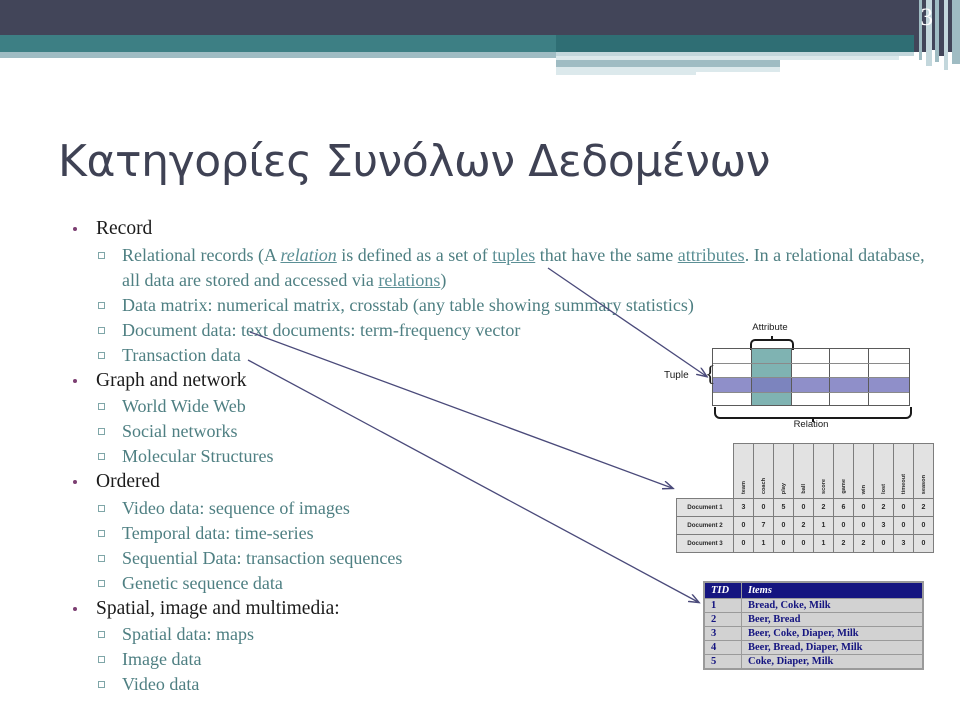  I want to click on link-tuples: tuples, so click(513, 255).